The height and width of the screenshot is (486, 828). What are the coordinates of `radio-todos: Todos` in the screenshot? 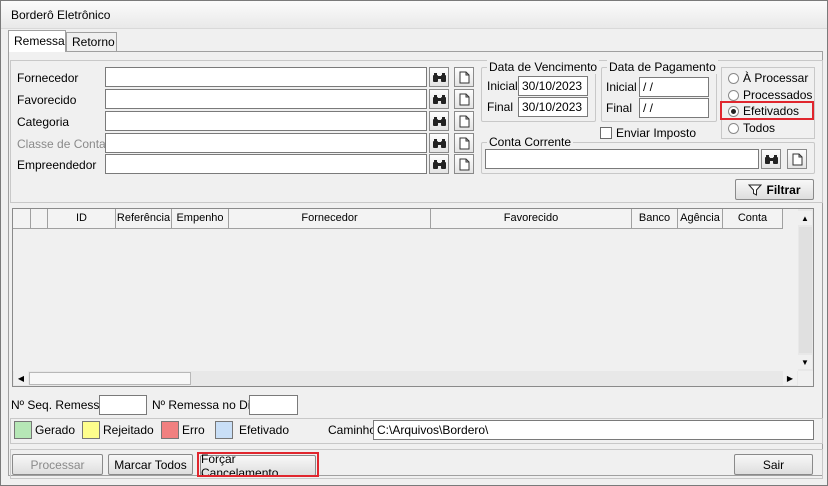 It's located at (751, 128).